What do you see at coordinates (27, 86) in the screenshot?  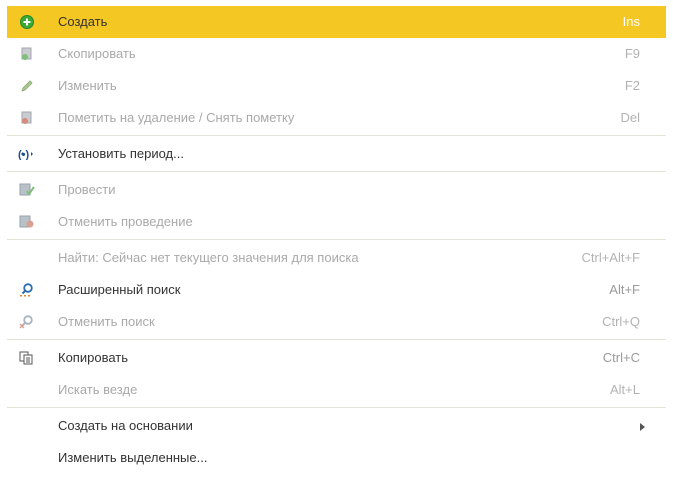 I see `pencil-icon` at bounding box center [27, 86].